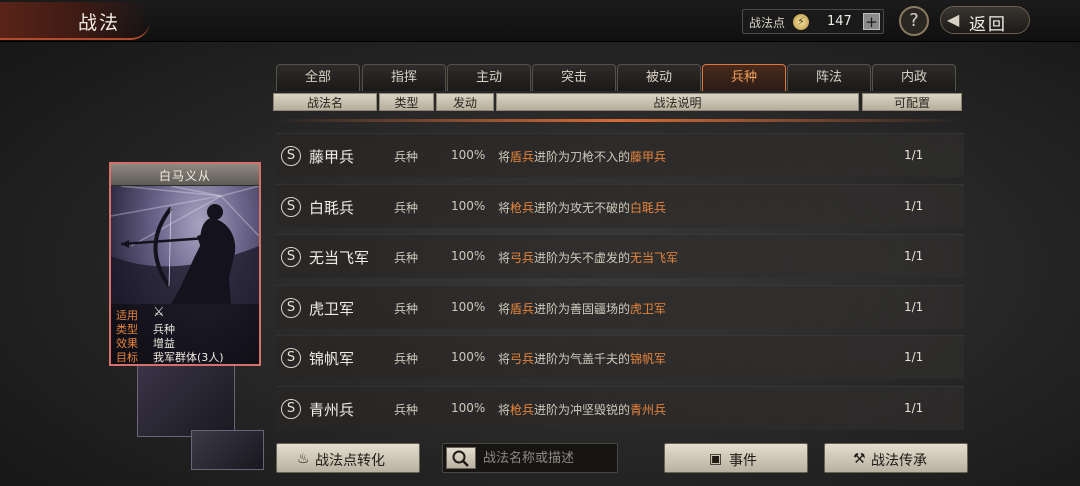  Describe the element at coordinates (75, 21) in the screenshot. I see `title-plate` at that location.